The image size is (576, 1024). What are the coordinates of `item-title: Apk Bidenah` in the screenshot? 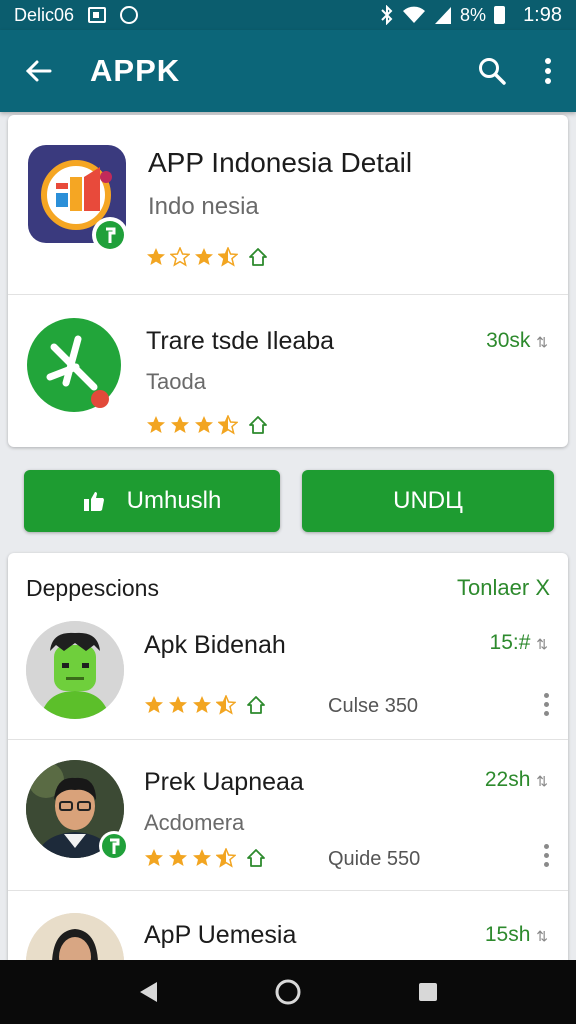 It's located at (215, 645).